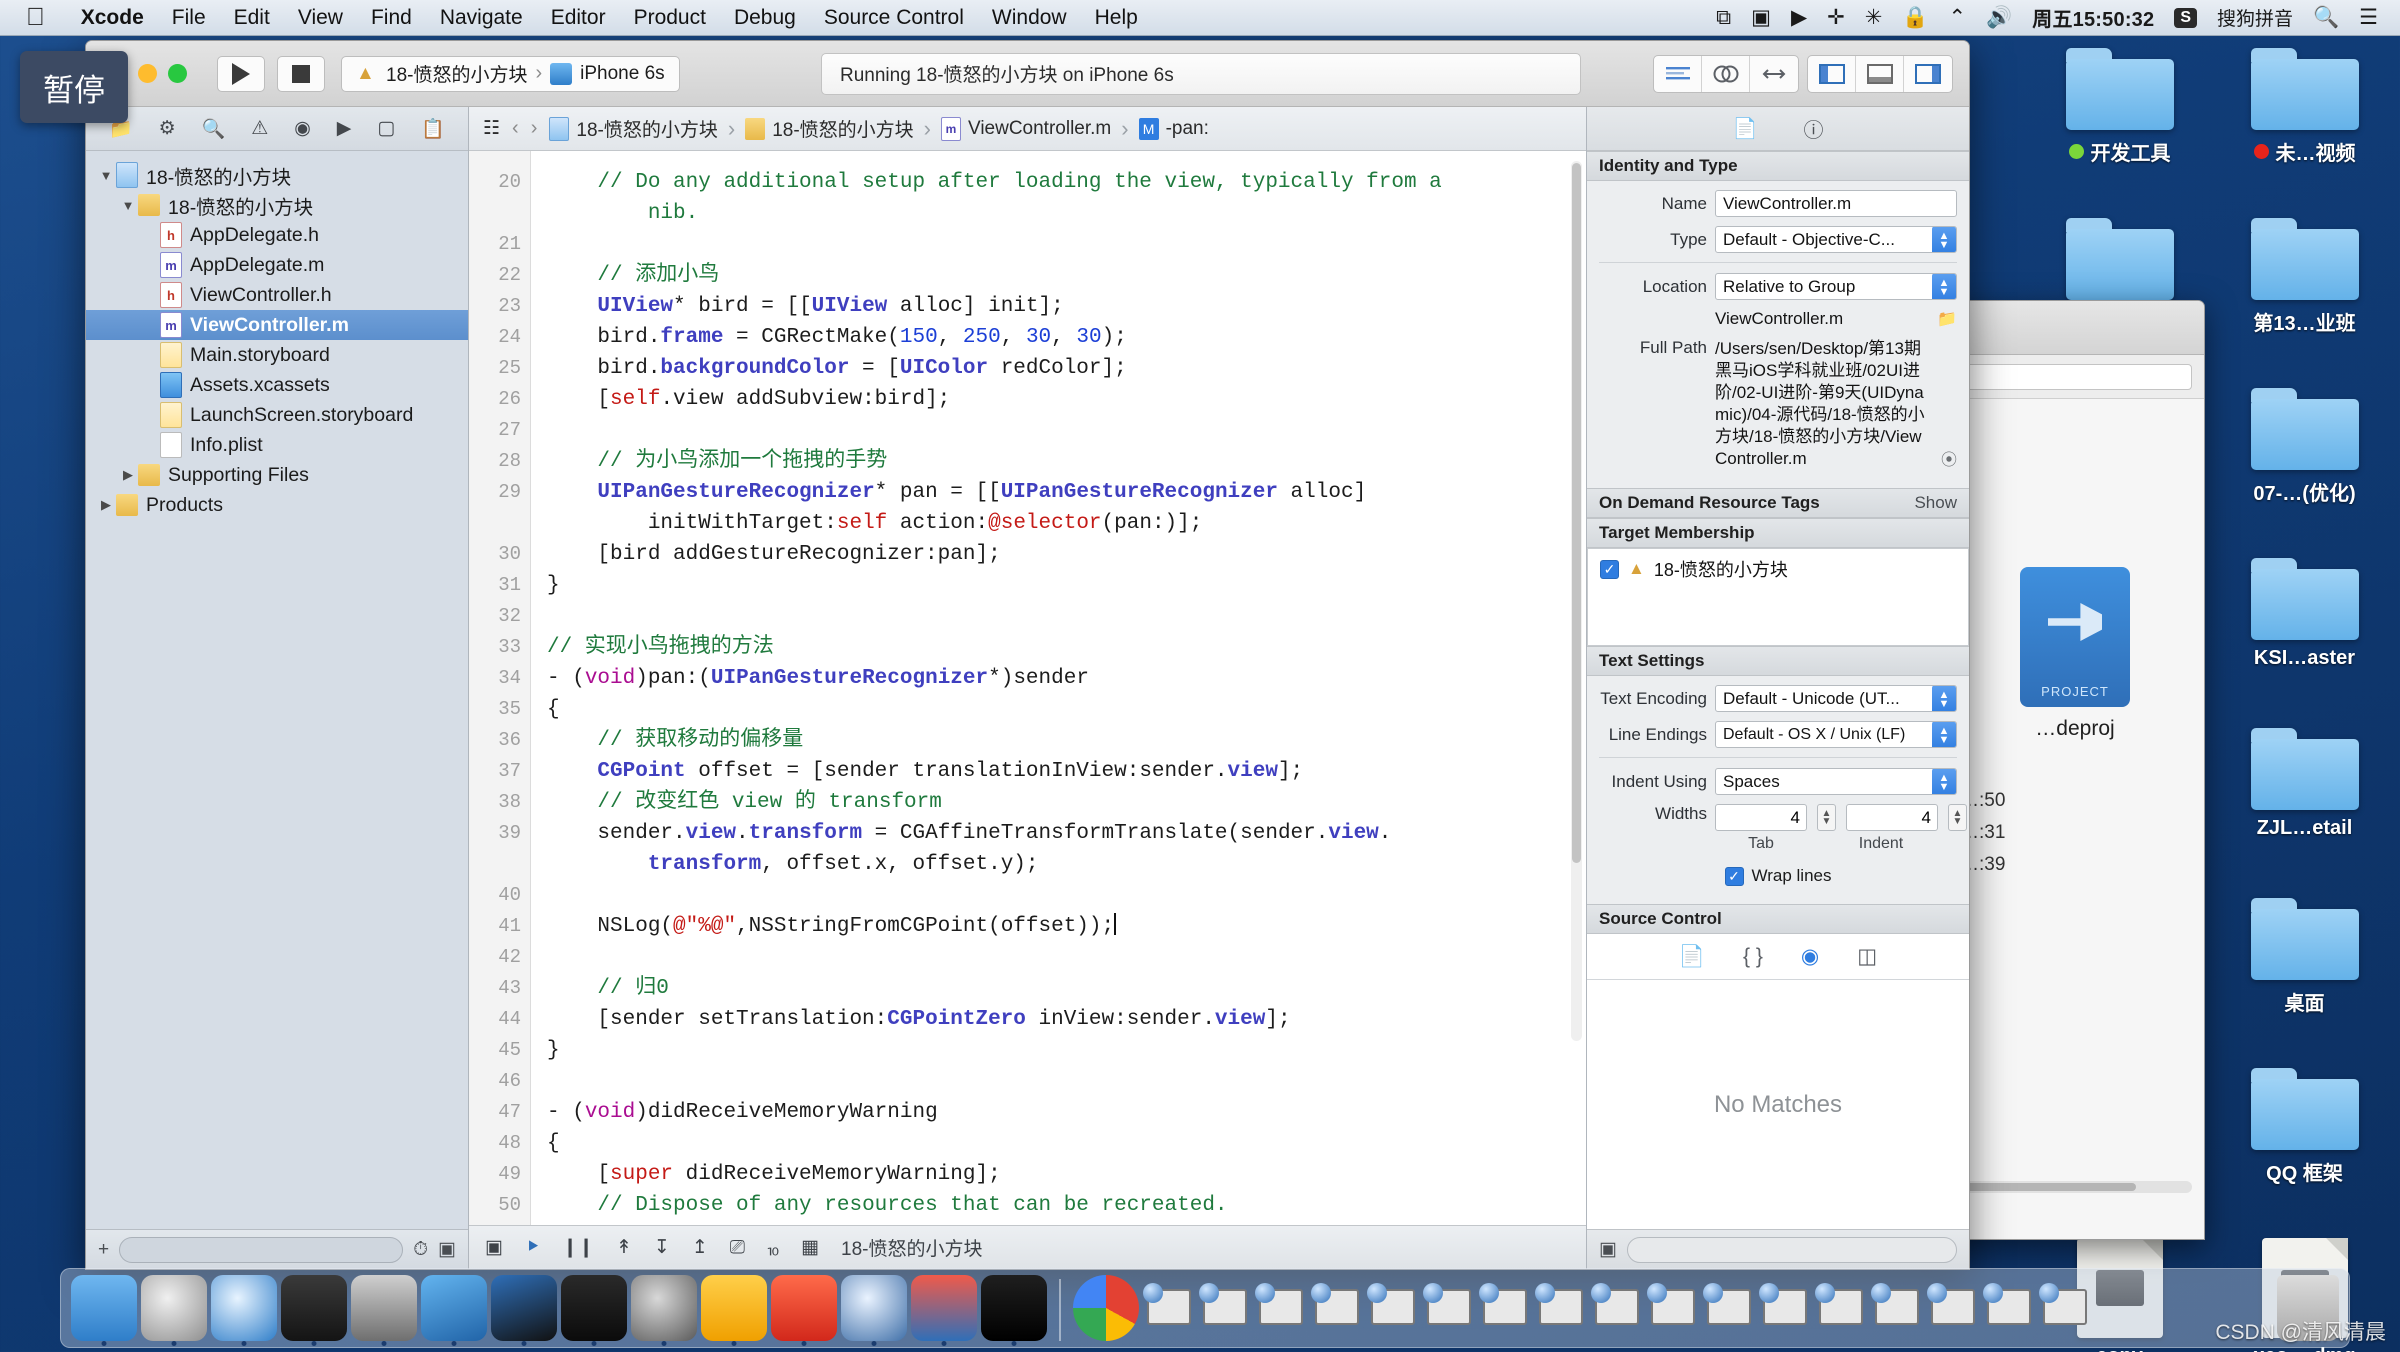 The height and width of the screenshot is (1352, 2400). Describe the element at coordinates (174, 1310) in the screenshot. I see `launchpad-icon` at that location.